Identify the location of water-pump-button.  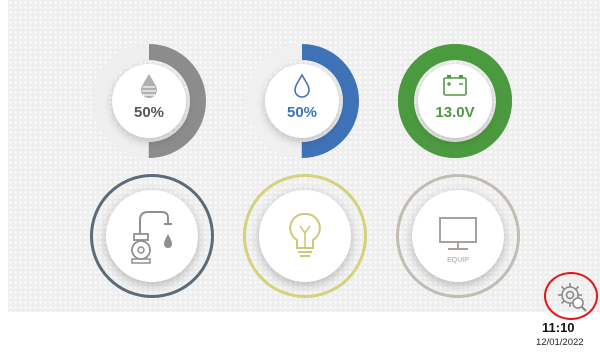
(152, 236).